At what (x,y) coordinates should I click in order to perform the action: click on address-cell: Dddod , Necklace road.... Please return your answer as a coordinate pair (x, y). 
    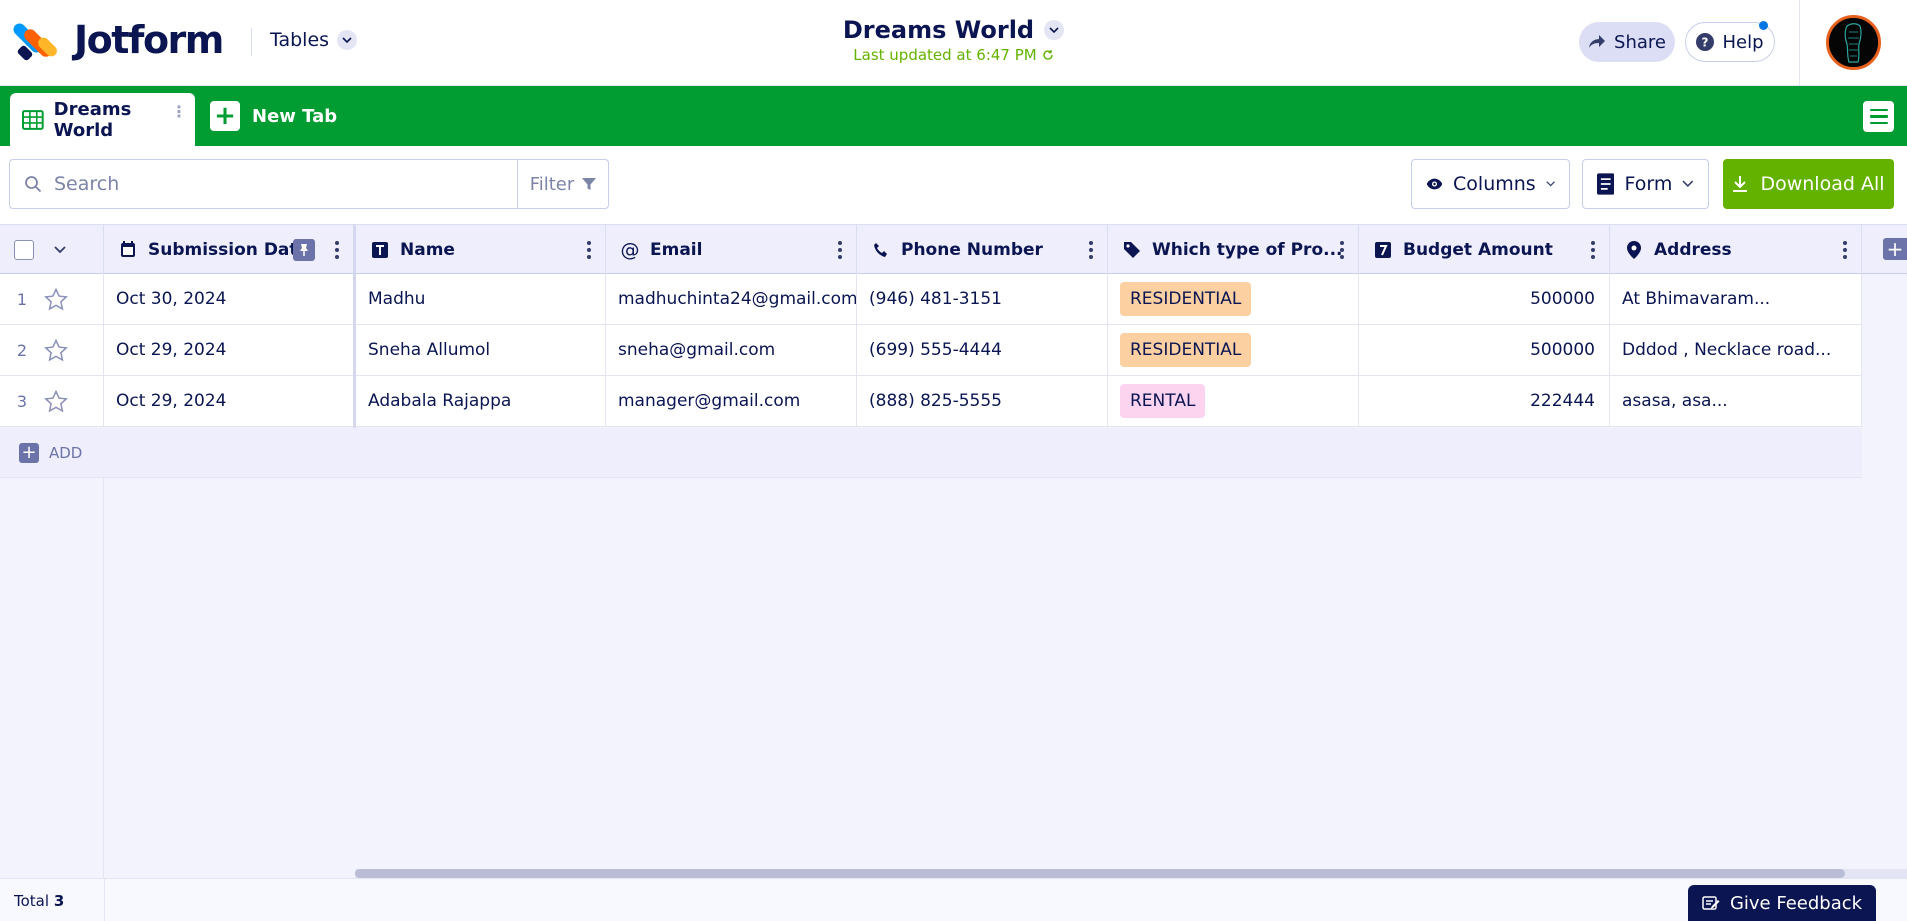
    Looking at the image, I should click on (1736, 350).